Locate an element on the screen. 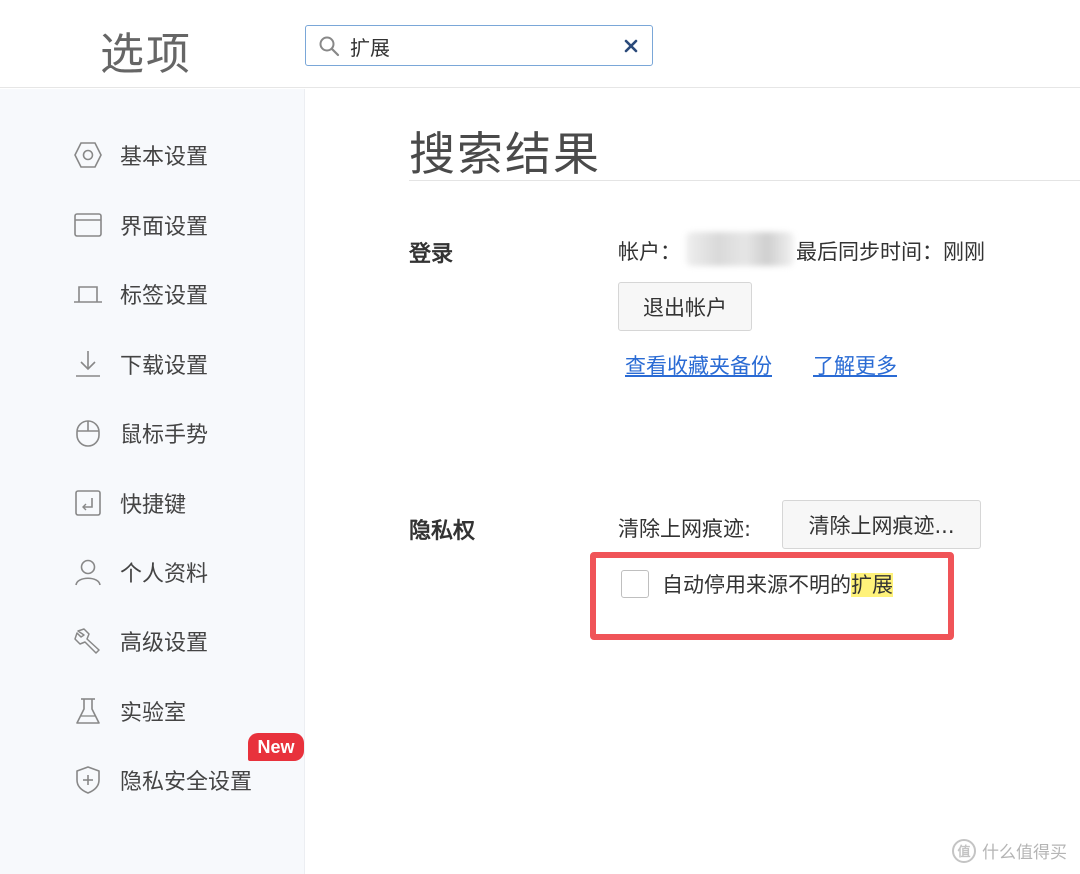 This screenshot has height=874, width=1080. learn-more-link: 了解更多 is located at coordinates (855, 365).